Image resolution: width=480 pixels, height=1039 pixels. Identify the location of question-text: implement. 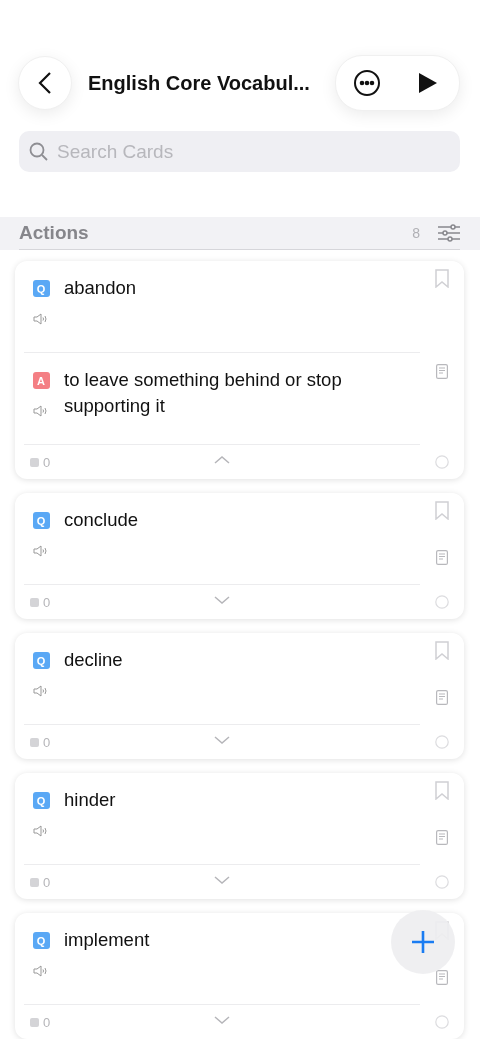
(107, 940).